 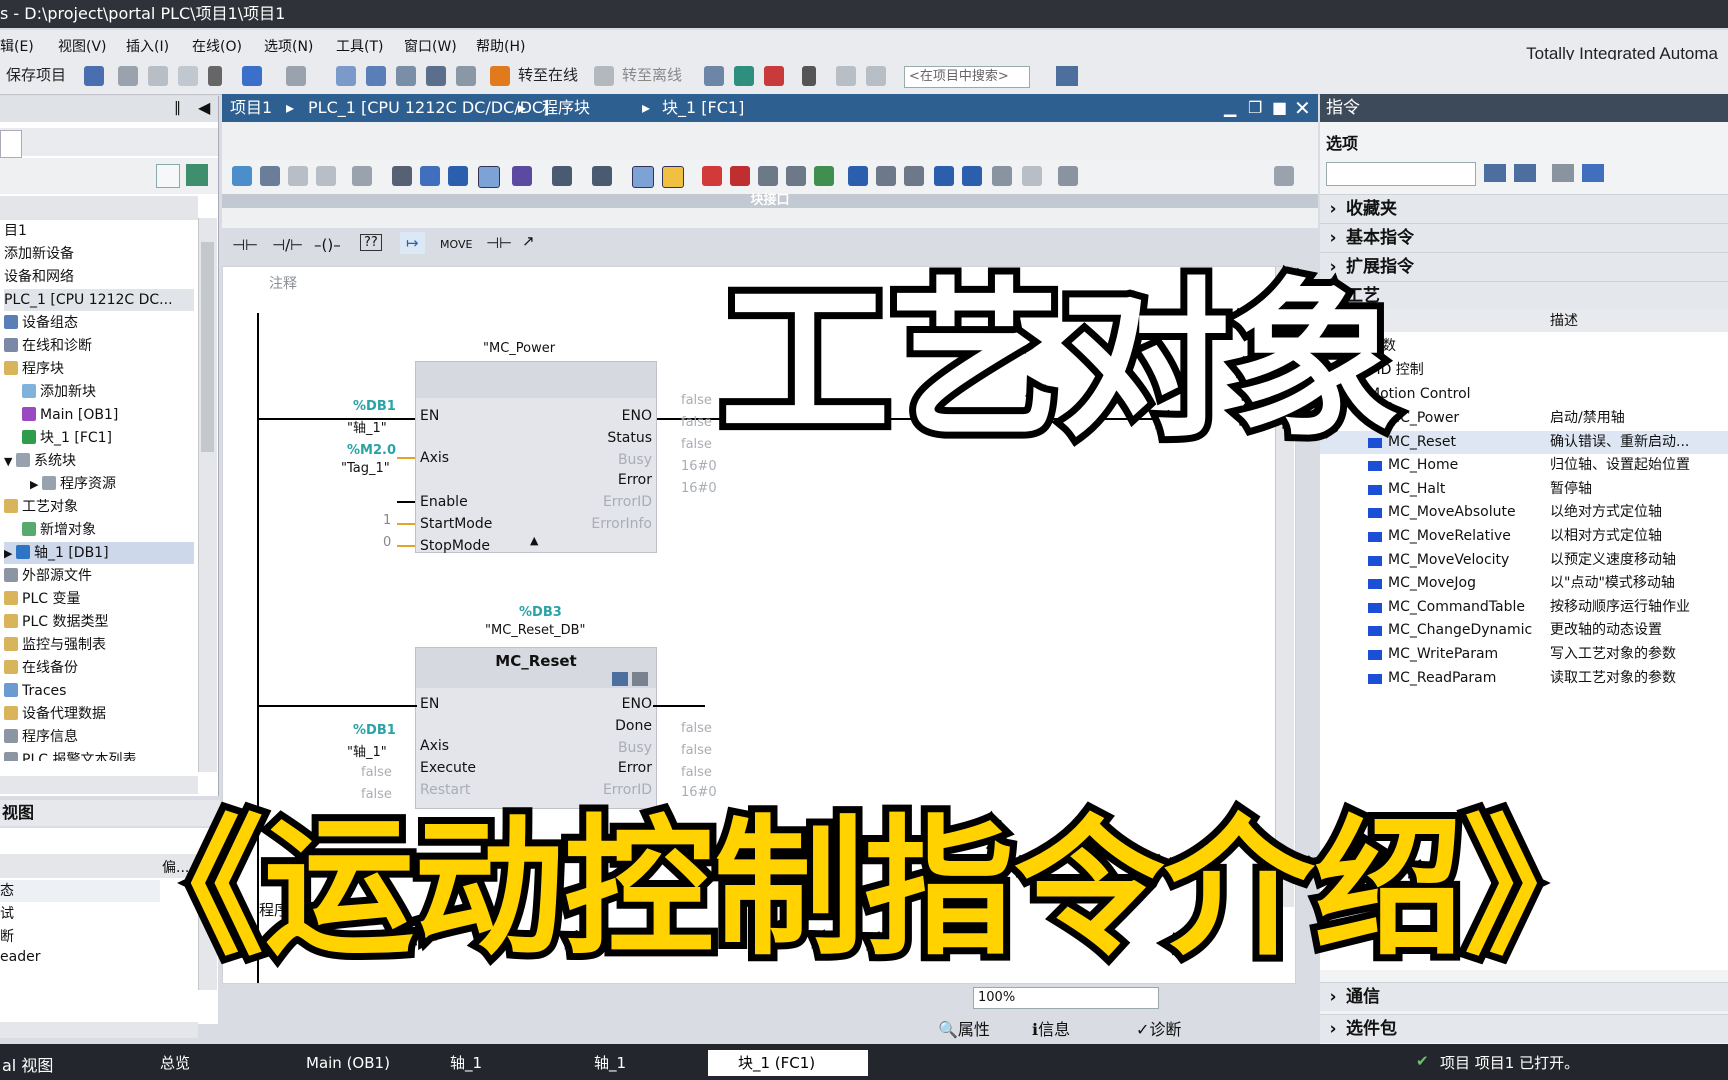 I want to click on overlay-title-top: 工艺对象, so click(x=1060, y=362).